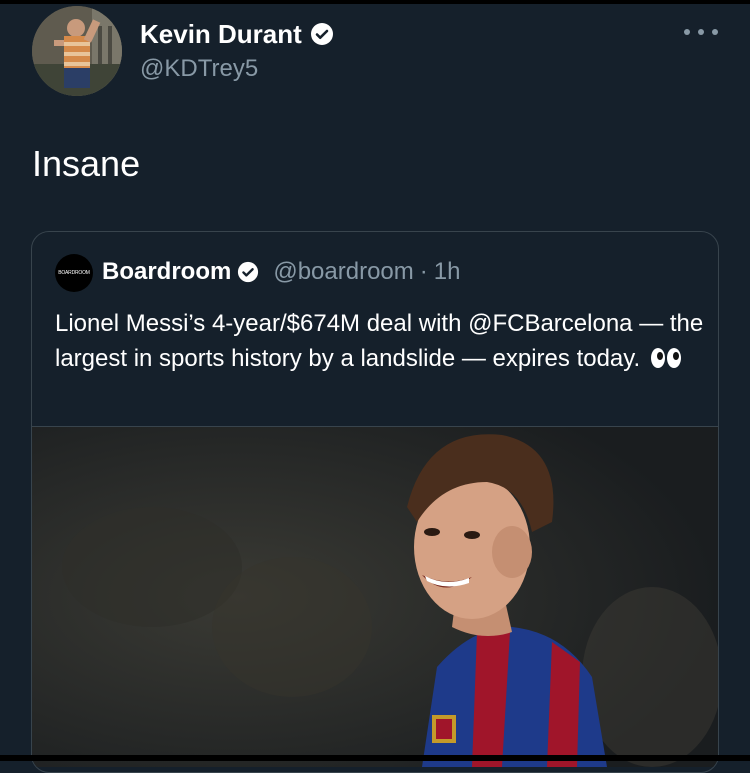  Describe the element at coordinates (86, 163) in the screenshot. I see `tweet-text: Insane` at that location.